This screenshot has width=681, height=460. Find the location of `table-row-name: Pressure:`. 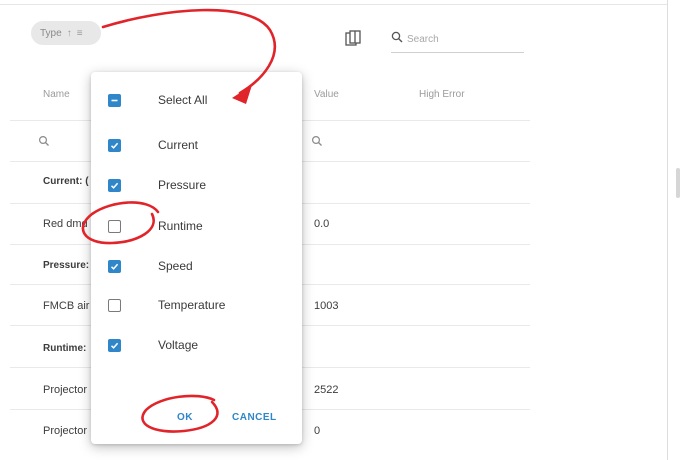

table-row-name: Pressure: is located at coordinates (66, 265).